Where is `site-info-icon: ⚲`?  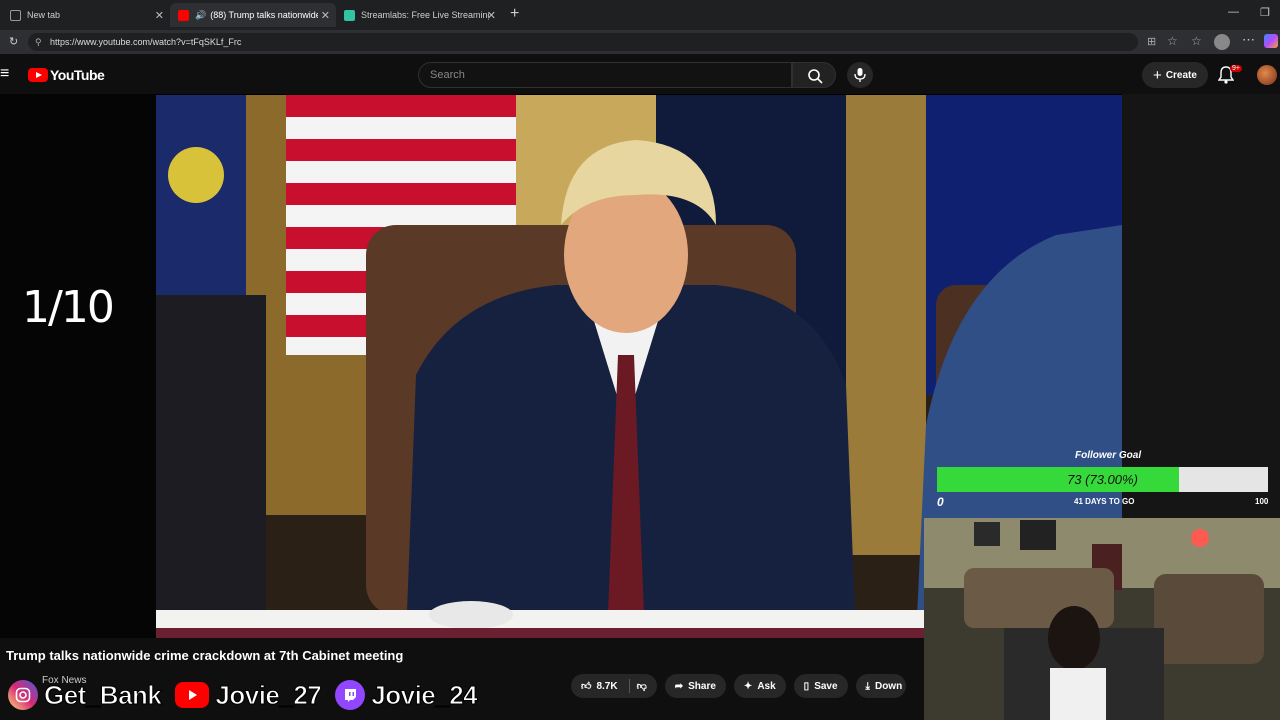 site-info-icon: ⚲ is located at coordinates (38, 42).